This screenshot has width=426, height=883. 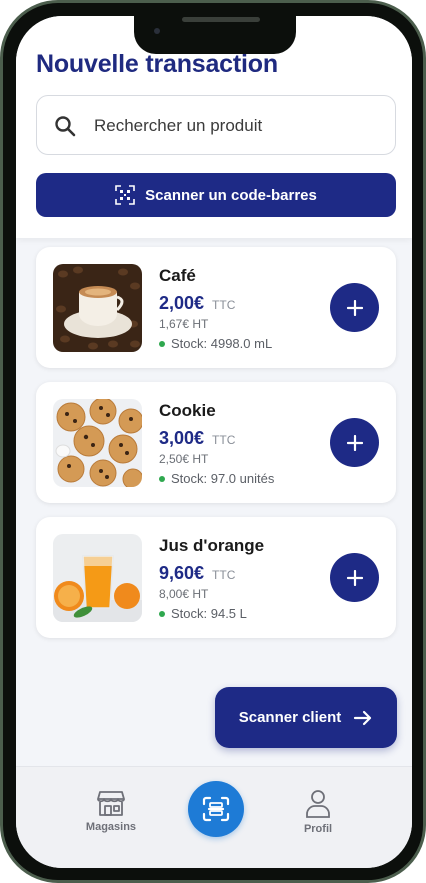 I want to click on stock-text: Stock: 94.5 L, so click(x=209, y=613).